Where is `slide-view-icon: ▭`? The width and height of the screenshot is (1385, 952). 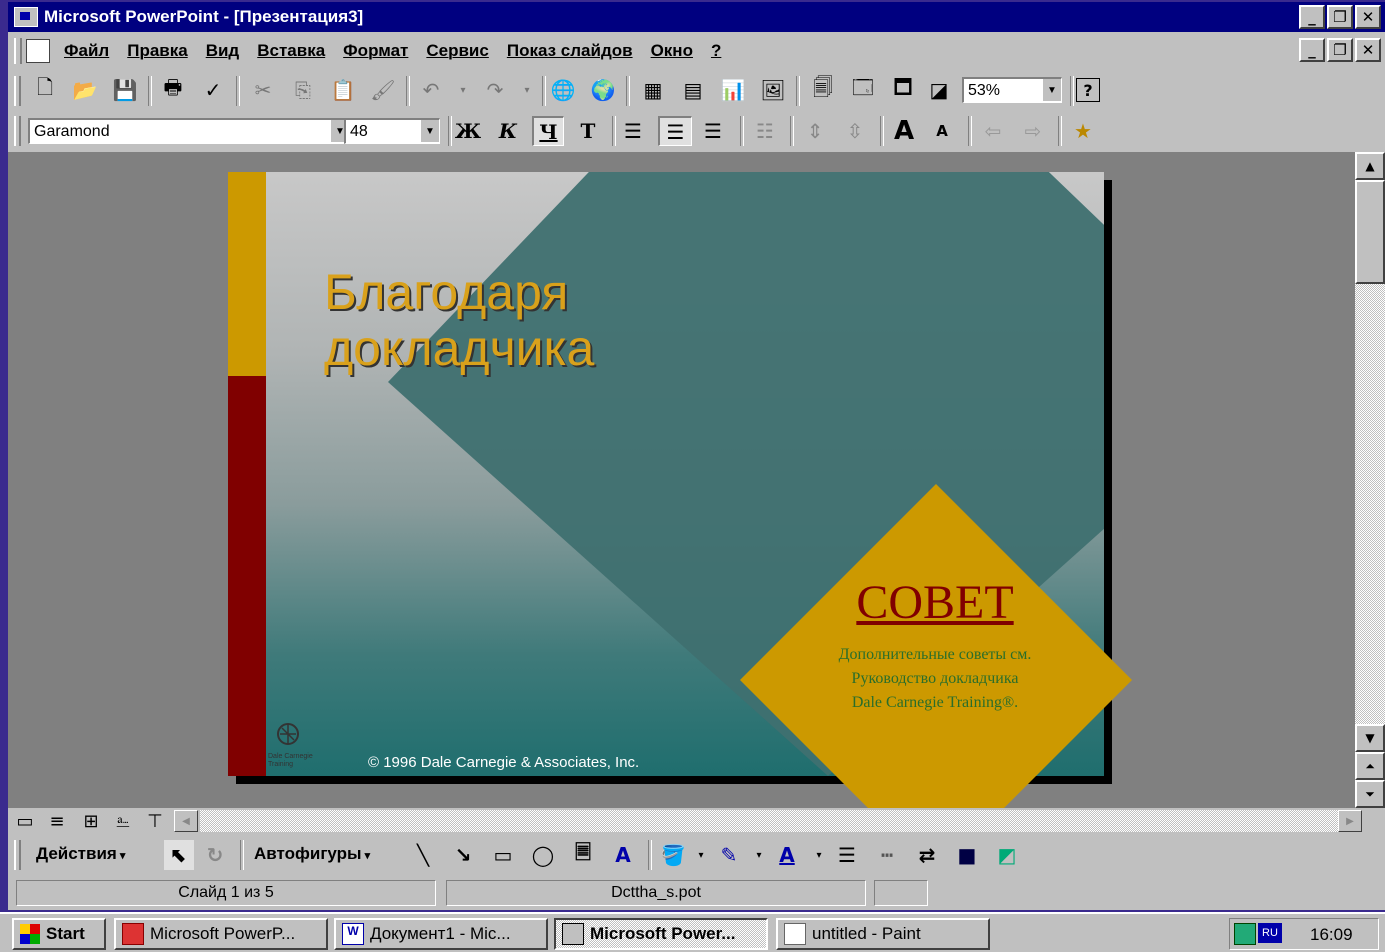 slide-view-icon: ▭ is located at coordinates (25, 821).